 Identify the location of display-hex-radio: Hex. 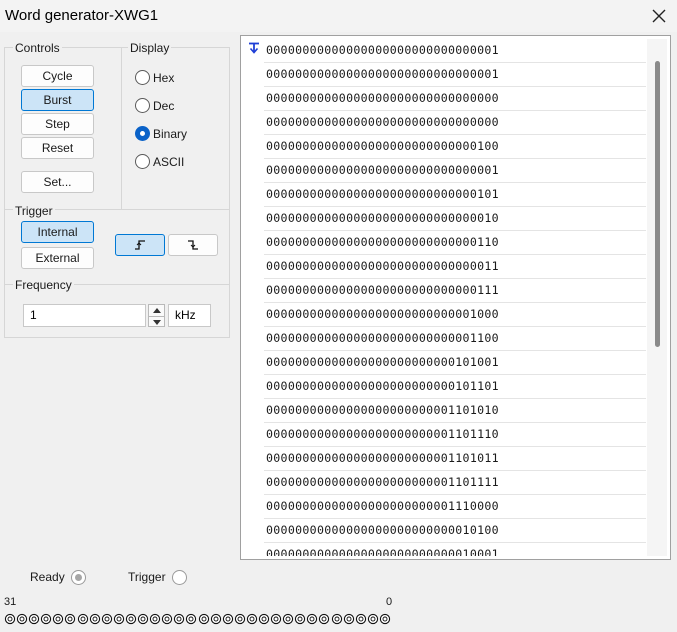
(154, 77).